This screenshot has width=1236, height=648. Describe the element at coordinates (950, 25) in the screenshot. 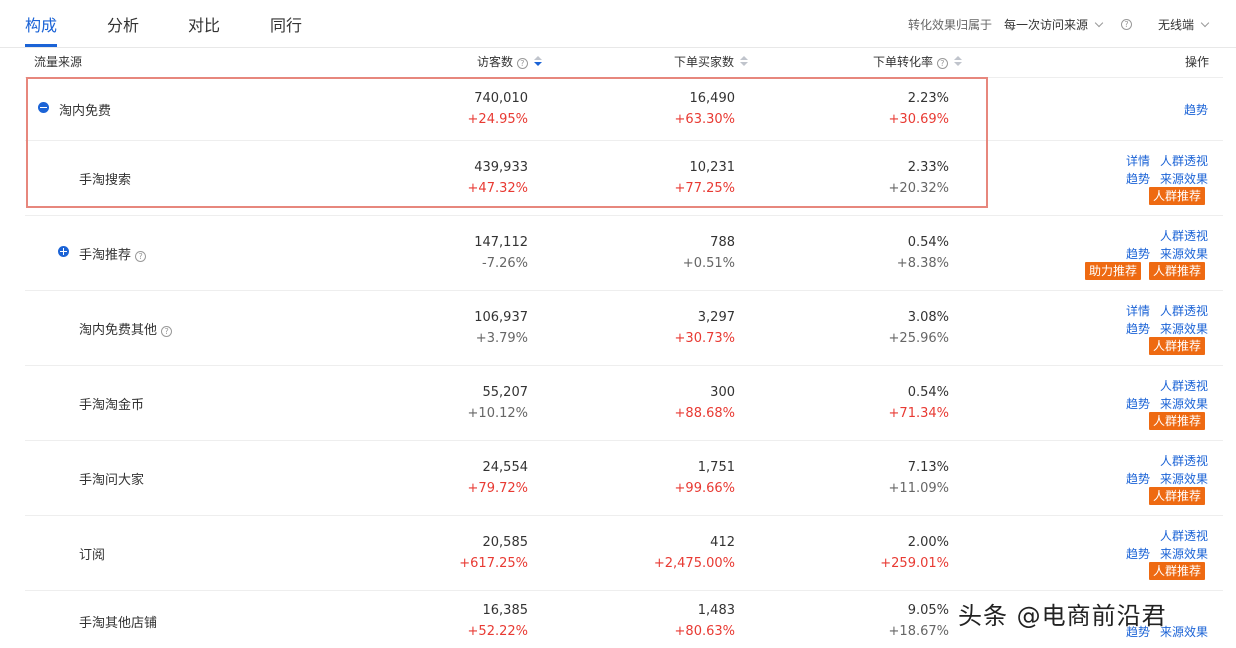

I see `attribution-label: 转化效果归属于` at that location.